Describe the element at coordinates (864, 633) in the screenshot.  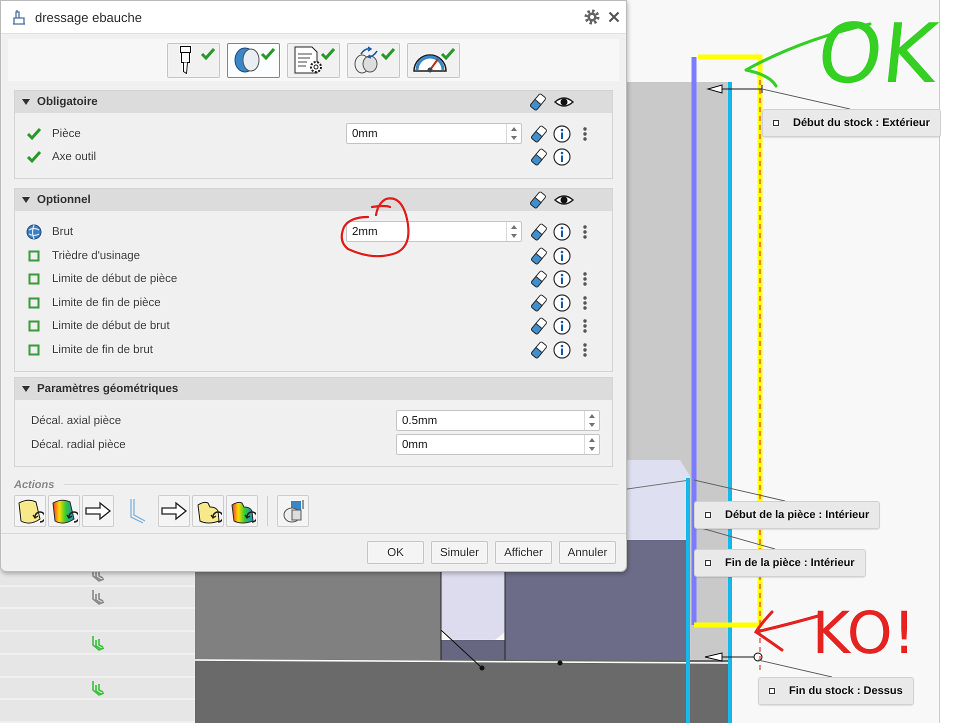
I see `handwritten-note: KO!` at that location.